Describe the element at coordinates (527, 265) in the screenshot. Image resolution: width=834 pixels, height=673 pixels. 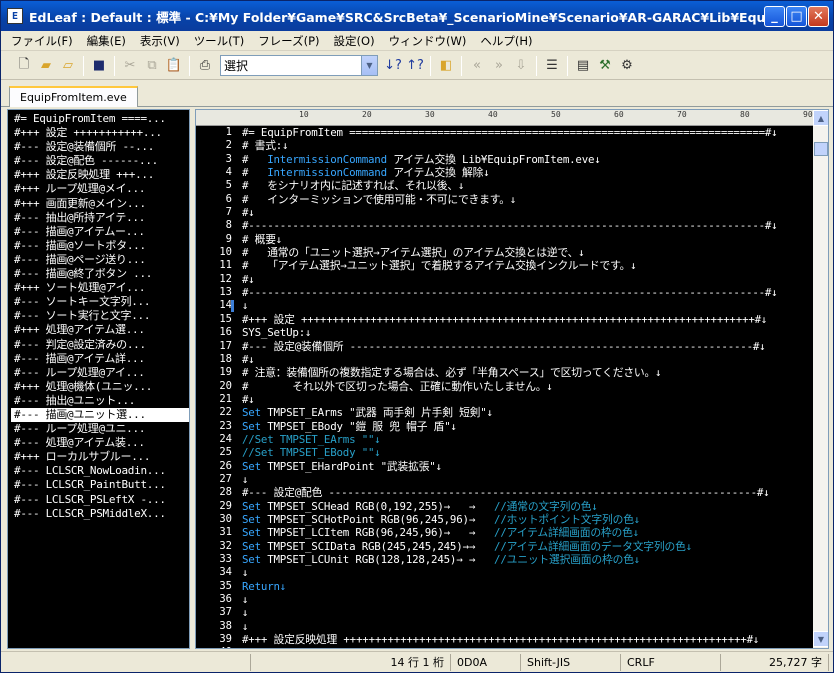
I see `code-line: # 「アイテム選択→ユニット選択」で着脱するアイテム交換インクルードです。↓` at that location.